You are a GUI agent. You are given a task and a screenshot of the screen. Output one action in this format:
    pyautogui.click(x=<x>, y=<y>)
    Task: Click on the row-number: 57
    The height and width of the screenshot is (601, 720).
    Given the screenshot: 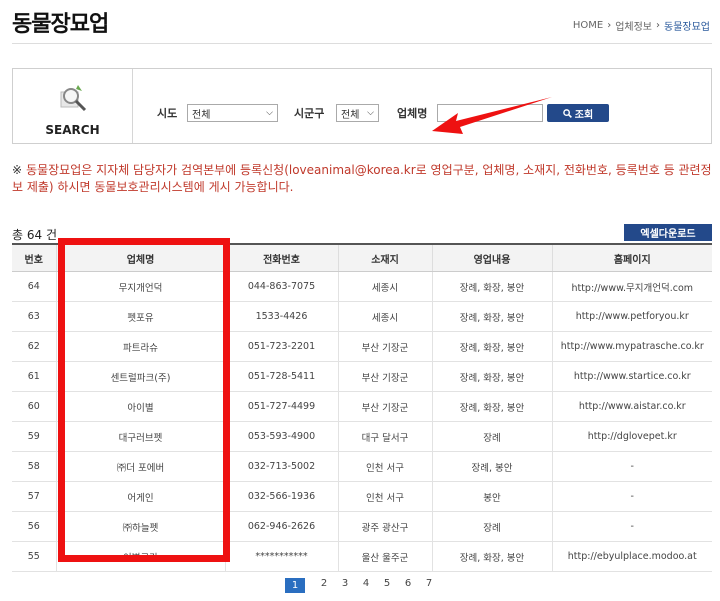 What is the action you would take?
    pyautogui.click(x=34, y=496)
    